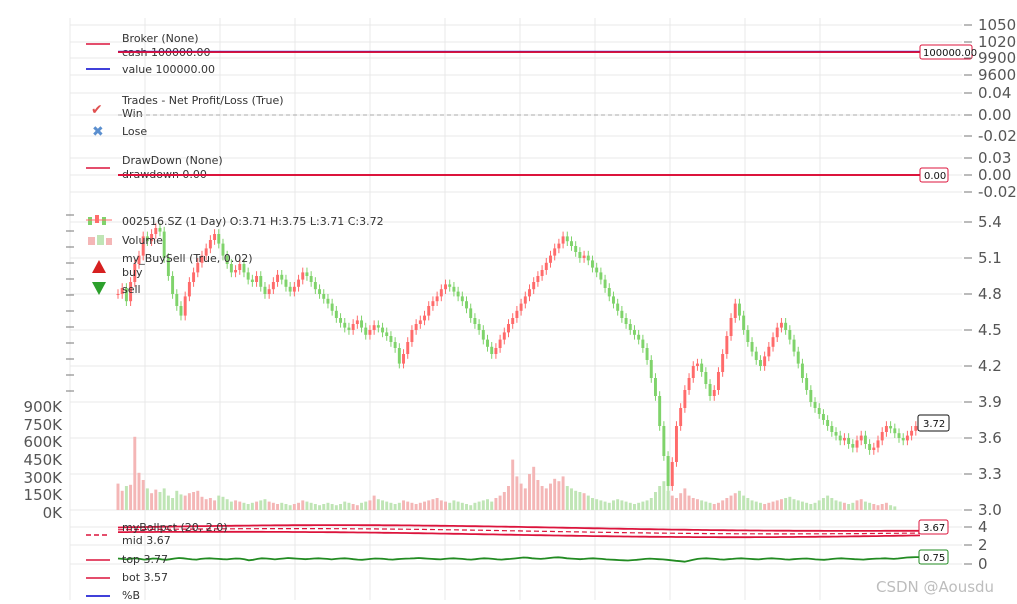  I want to click on price-ytick: 5.4, so click(990, 222).